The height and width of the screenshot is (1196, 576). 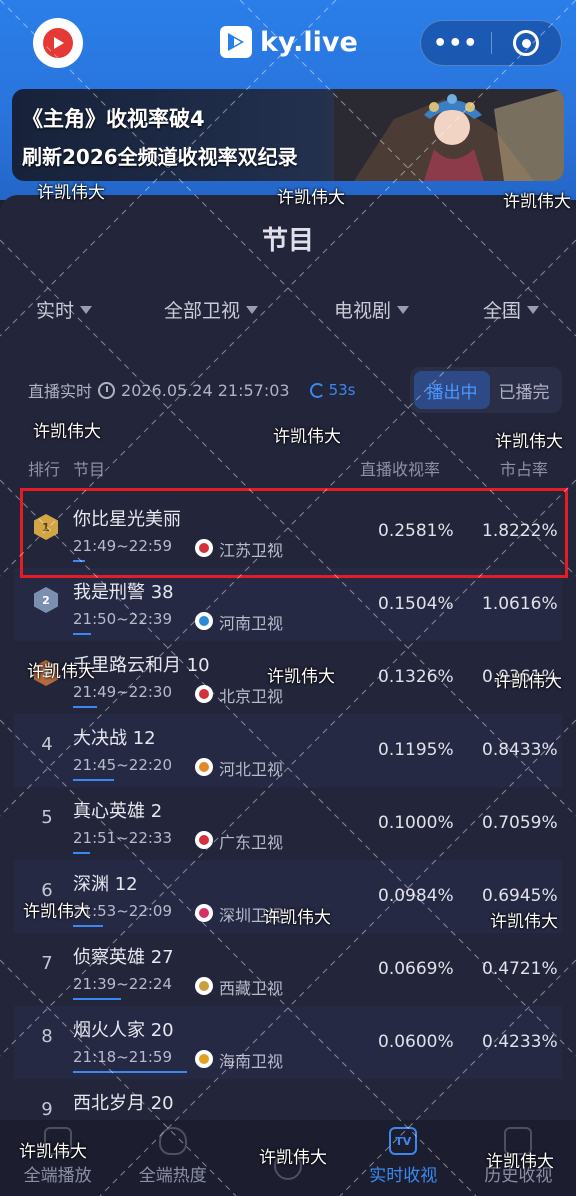 What do you see at coordinates (452, 390) in the screenshot?
I see `toggle-on-air: 播出中` at bounding box center [452, 390].